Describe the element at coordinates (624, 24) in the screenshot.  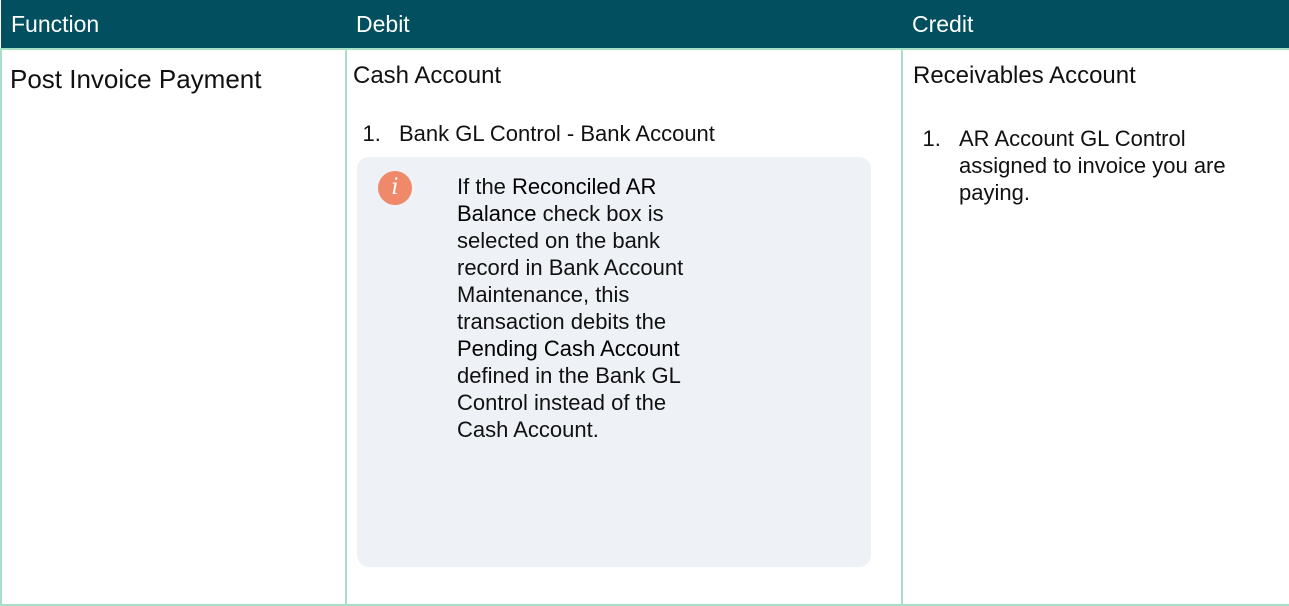
I see `header-debit: Debit` at that location.